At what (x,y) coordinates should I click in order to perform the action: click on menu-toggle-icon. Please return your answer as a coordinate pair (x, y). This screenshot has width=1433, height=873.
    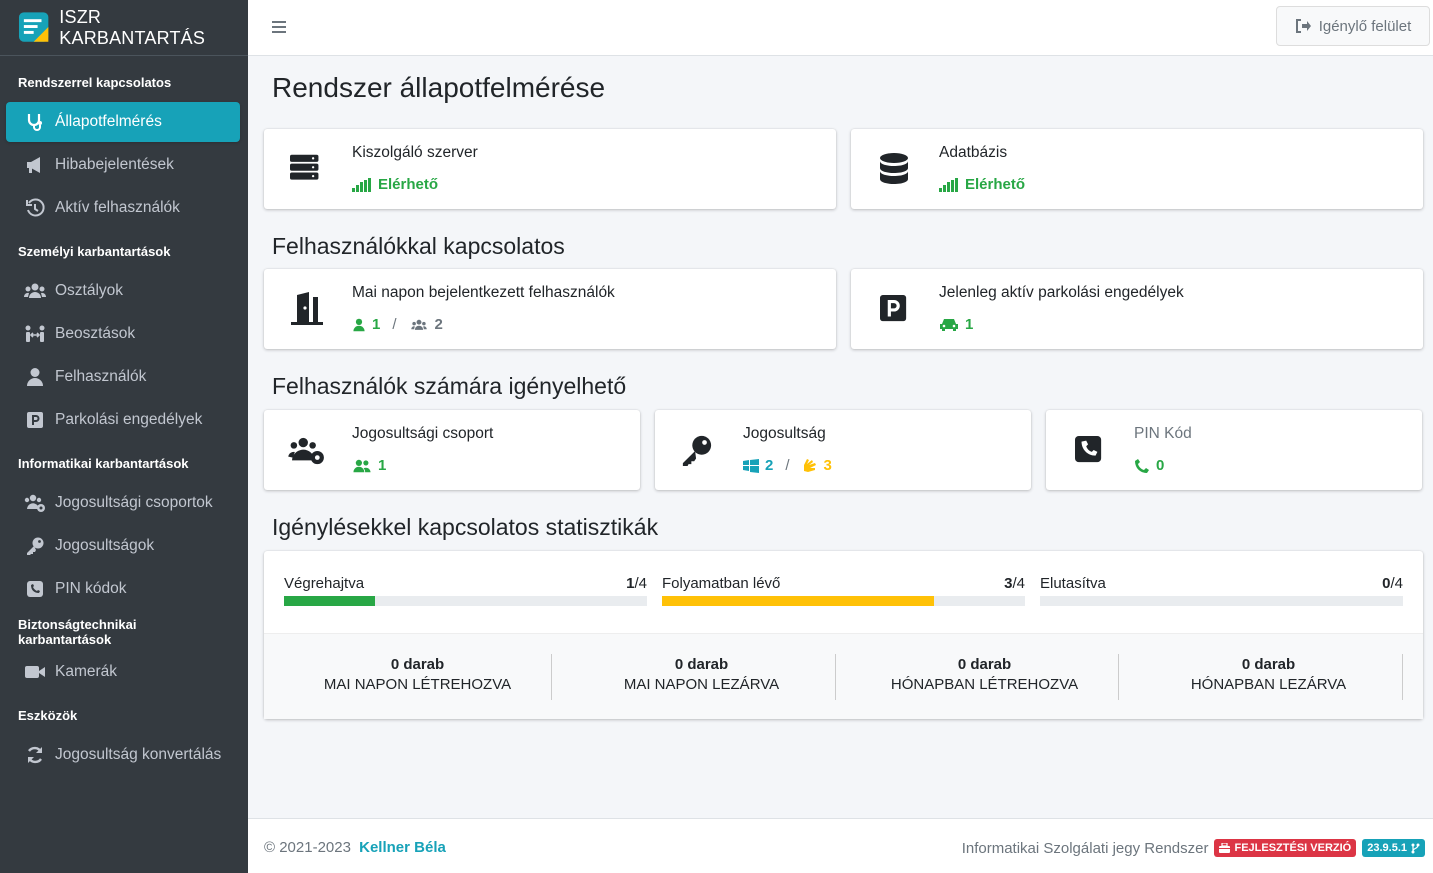
    Looking at the image, I should click on (279, 27).